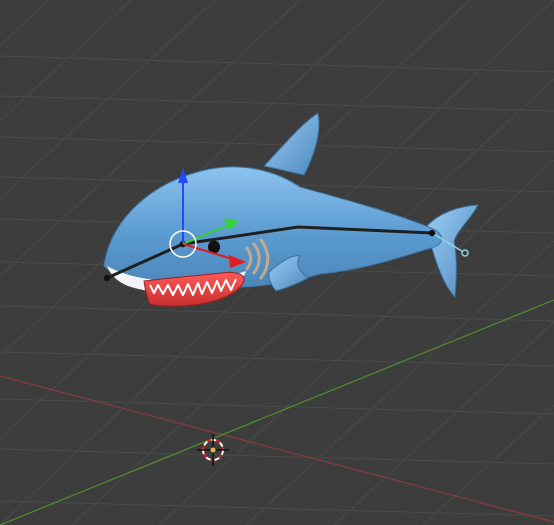 Image resolution: width=554 pixels, height=525 pixels. Describe the element at coordinates (213, 450) in the screenshot. I see `3d-cursor-icon` at that location.